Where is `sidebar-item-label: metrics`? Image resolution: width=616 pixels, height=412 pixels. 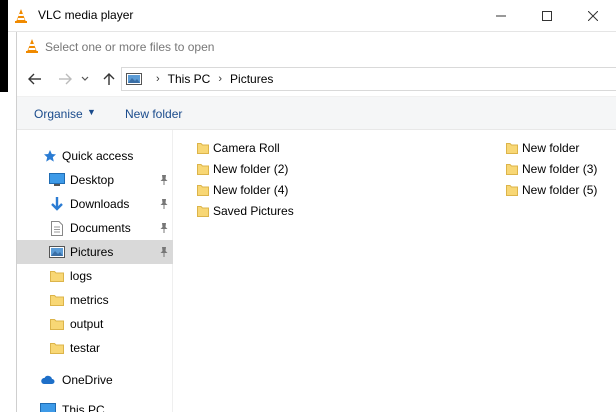 sidebar-item-label: metrics is located at coordinates (89, 300).